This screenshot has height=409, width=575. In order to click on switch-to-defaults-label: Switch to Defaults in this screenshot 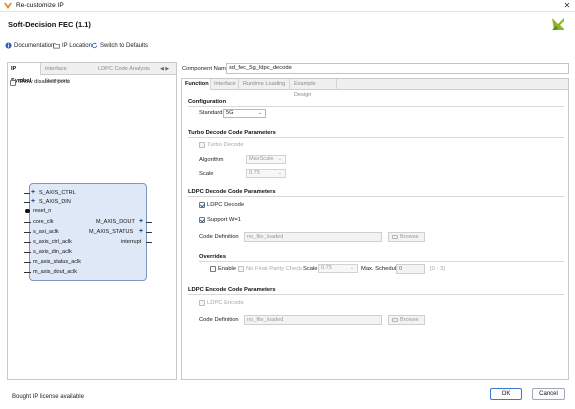, I will do `click(124, 45)`.